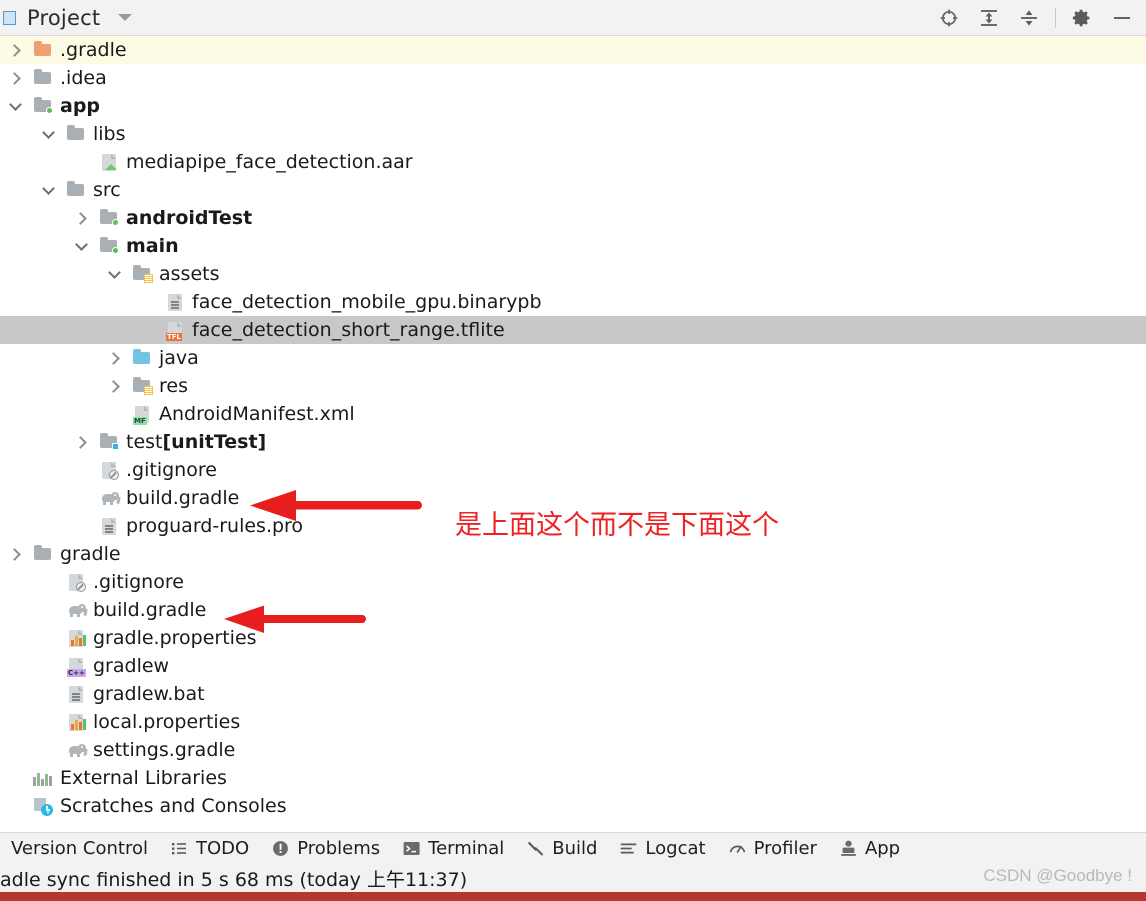 The width and height of the screenshot is (1146, 901). I want to click on tree-row: C++ gradlew, so click(573, 666).